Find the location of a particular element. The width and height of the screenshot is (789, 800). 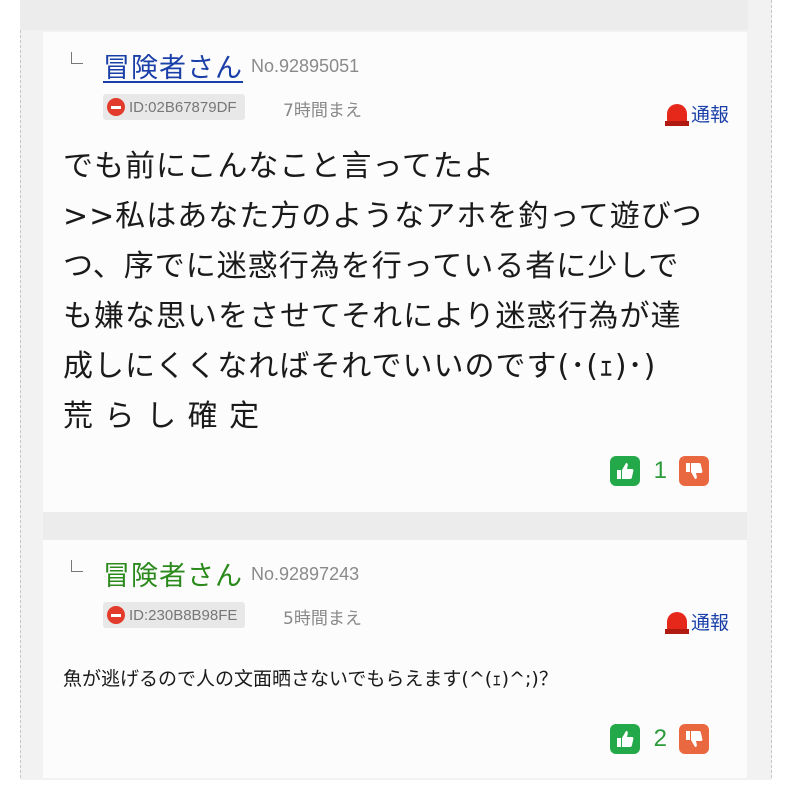

top-band is located at coordinates (384, 15).